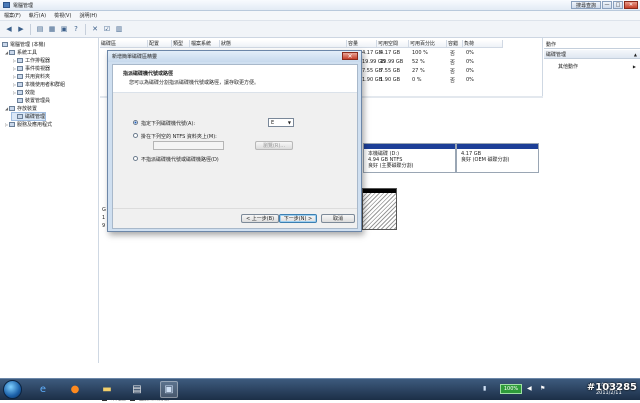 This screenshot has height=403, width=640. I want to click on radio-assign-letter, so click(135, 122).